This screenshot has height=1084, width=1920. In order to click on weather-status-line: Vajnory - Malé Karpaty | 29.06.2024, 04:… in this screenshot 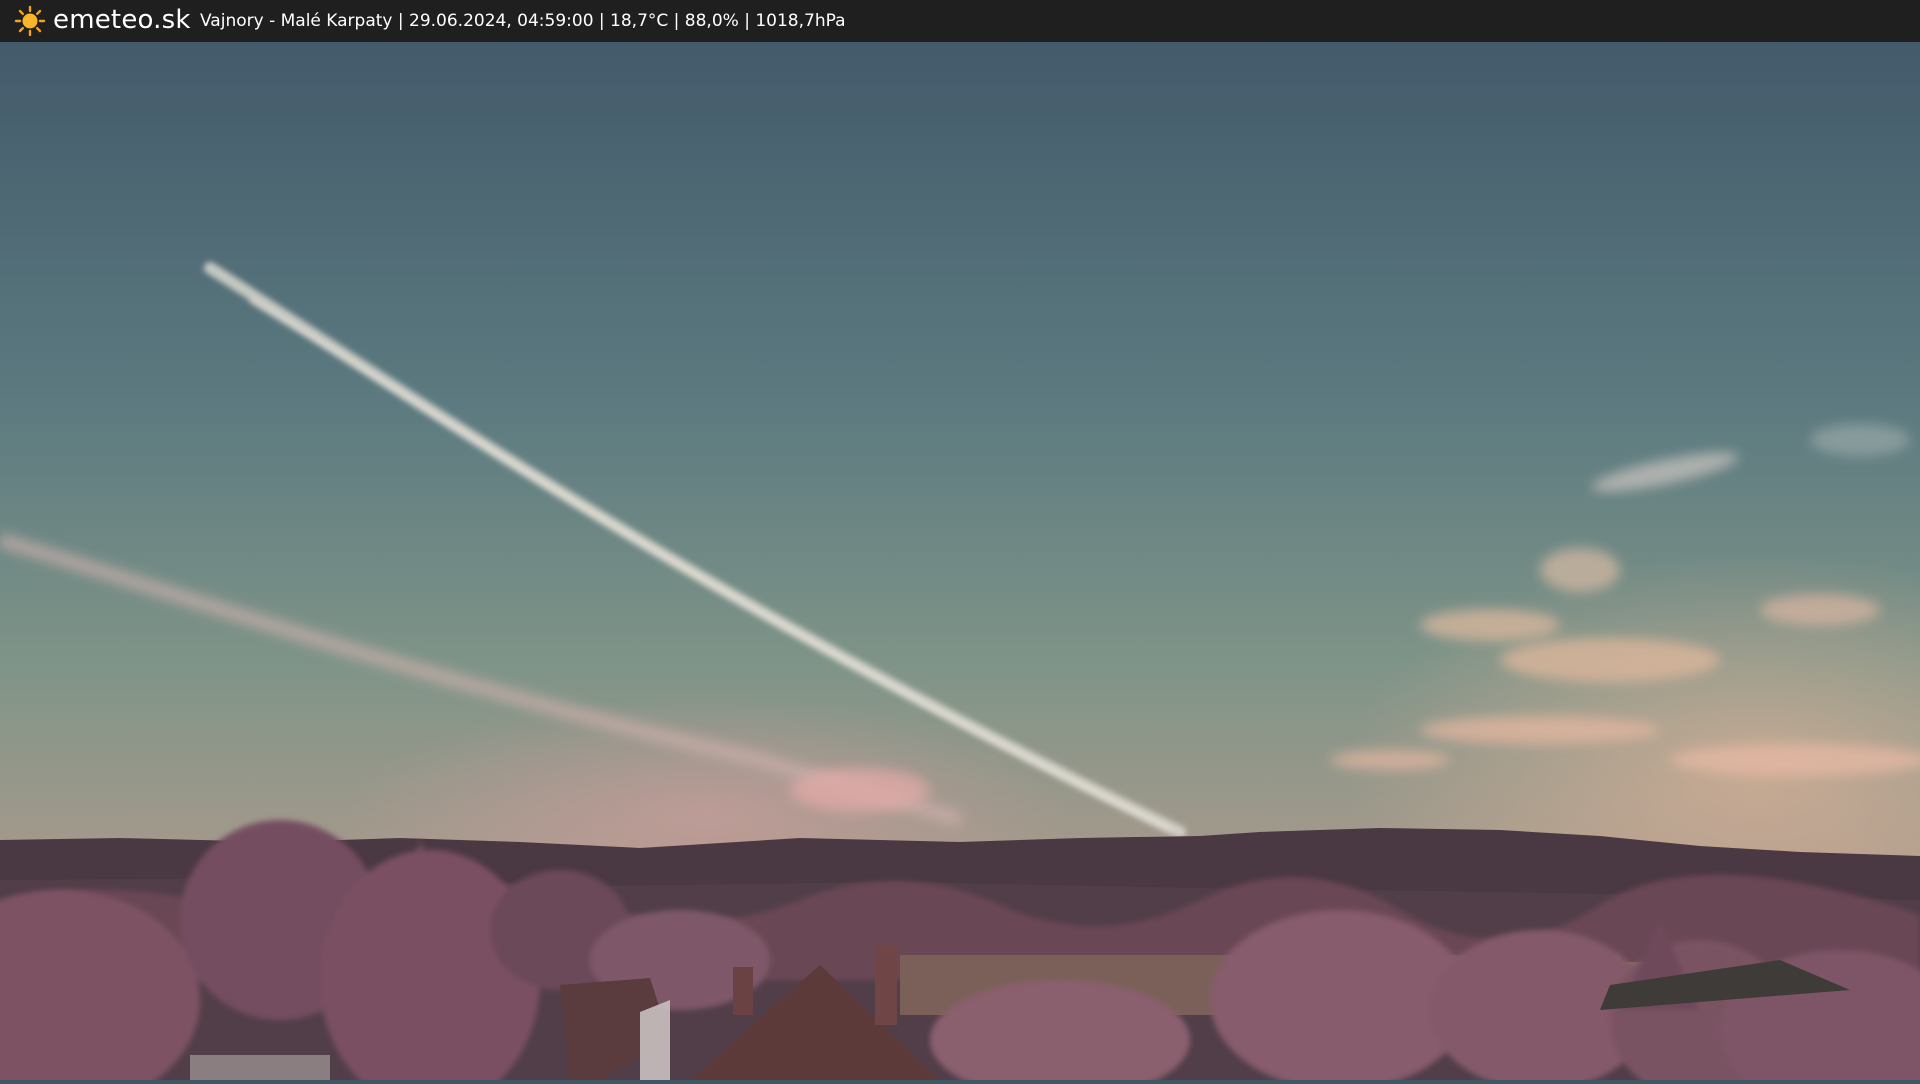, I will do `click(523, 21)`.